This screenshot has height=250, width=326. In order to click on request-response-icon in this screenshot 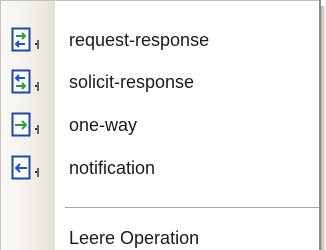, I will do `click(31, 40)`.